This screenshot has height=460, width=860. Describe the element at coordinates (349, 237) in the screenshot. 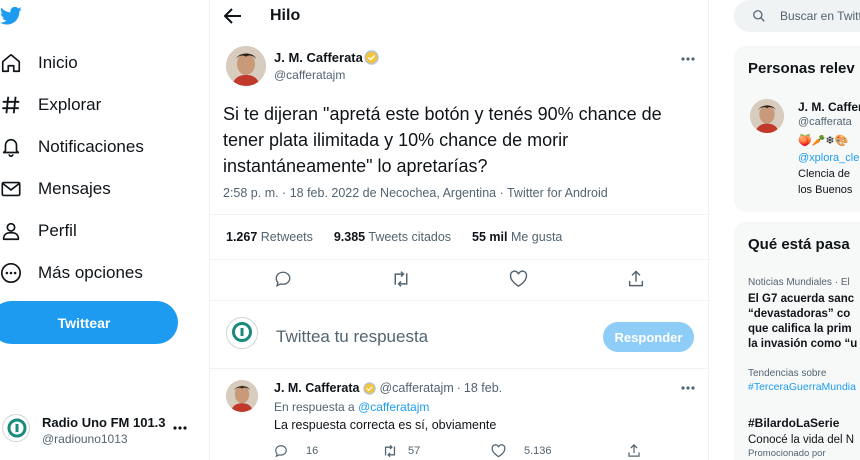

I see `quotes-count: 9.385` at that location.